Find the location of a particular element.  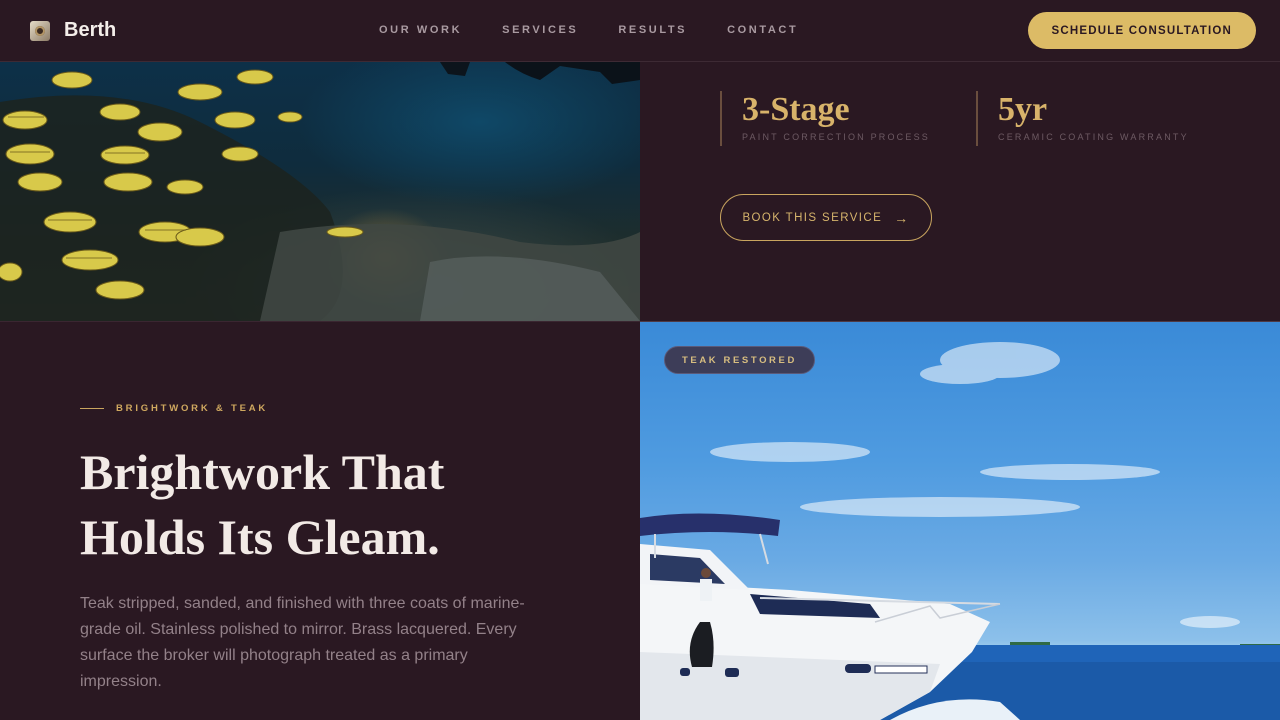

eyebrow-label: BRIGHTWORK & TEAK is located at coordinates (192, 408).